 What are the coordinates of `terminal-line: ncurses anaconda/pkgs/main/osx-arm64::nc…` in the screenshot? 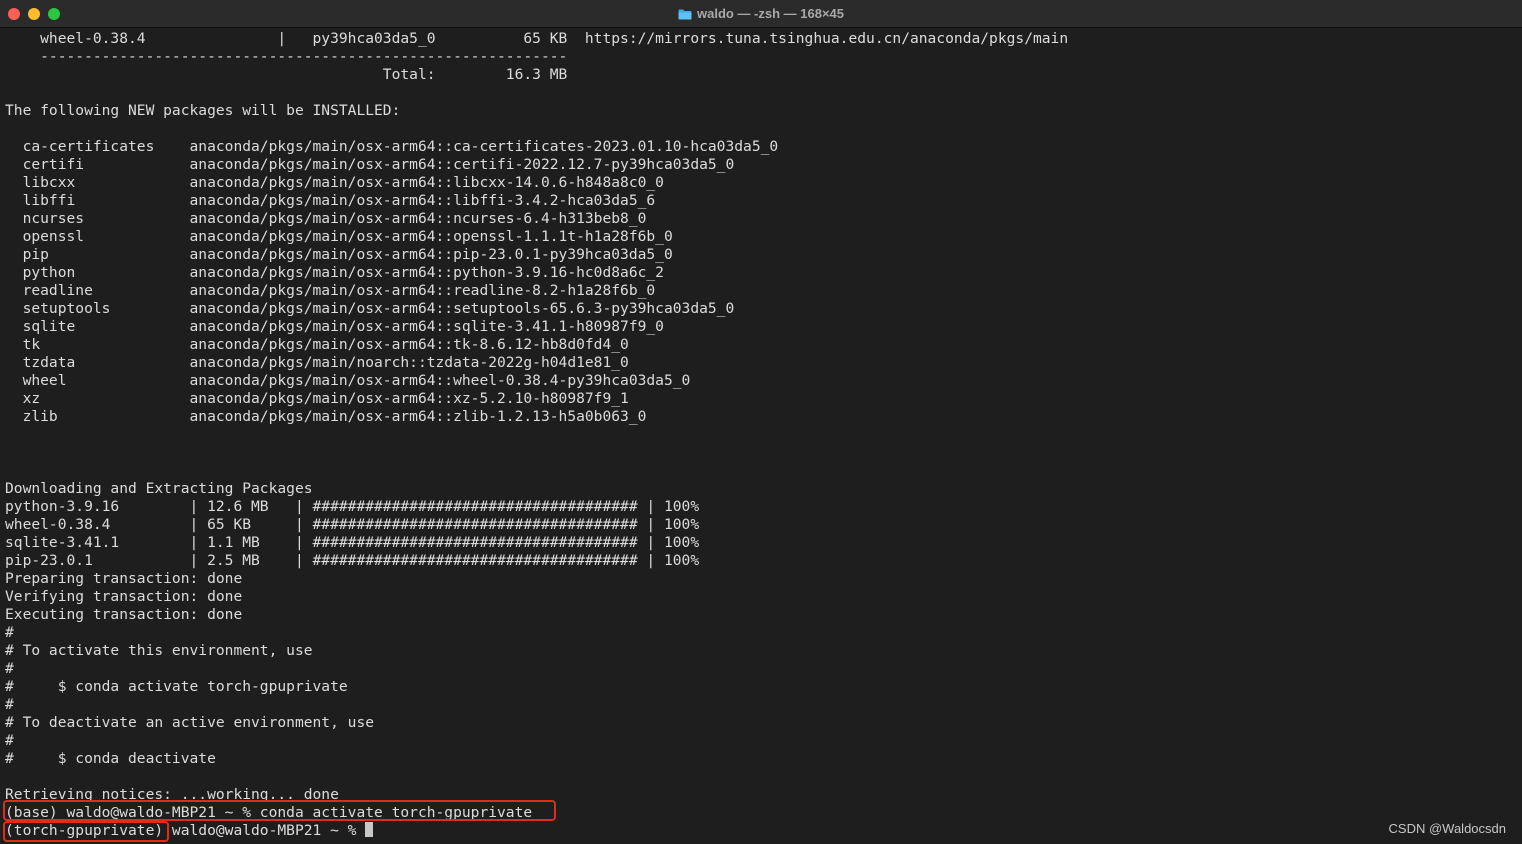 It's located at (326, 218).